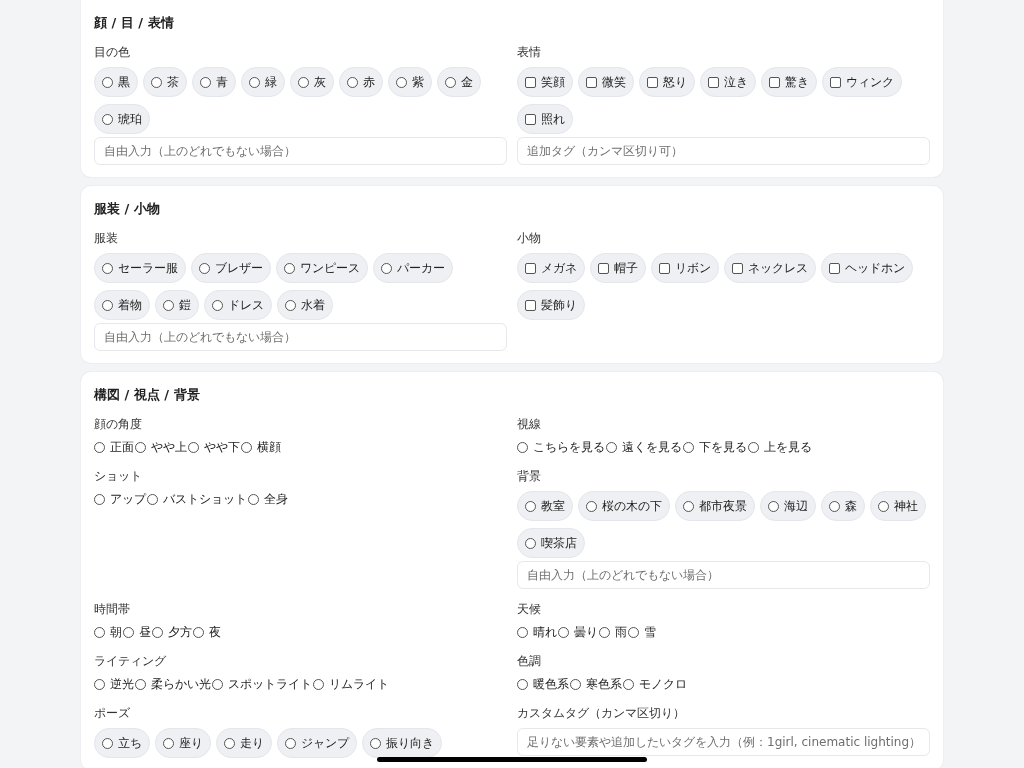 The height and width of the screenshot is (768, 1024). What do you see at coordinates (723, 447) in the screenshot?
I see `radio-label: 下を見る` at bounding box center [723, 447].